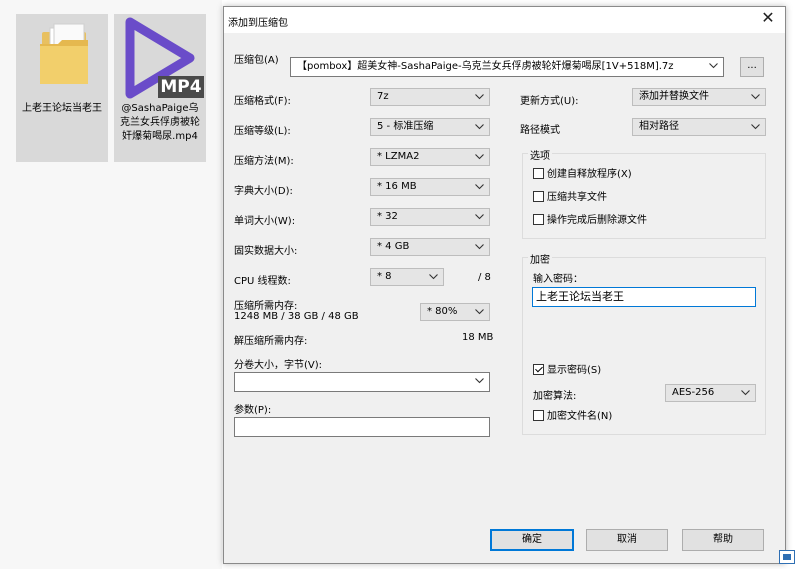  Describe the element at coordinates (558, 279) in the screenshot. I see `password-label: 输入密码：` at that location.